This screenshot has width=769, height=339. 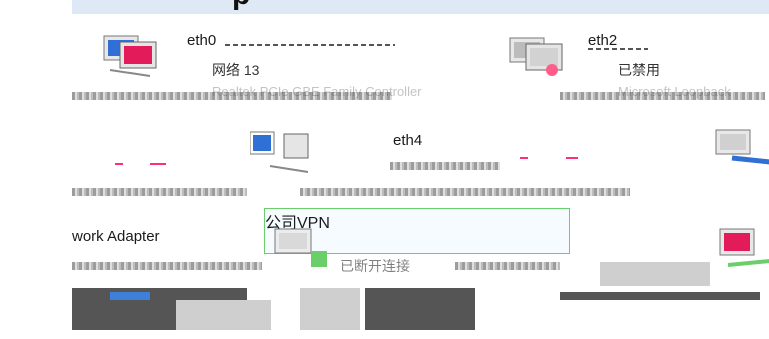 What do you see at coordinates (445, 166) in the screenshot?
I see `device-text-artifact` at bounding box center [445, 166].